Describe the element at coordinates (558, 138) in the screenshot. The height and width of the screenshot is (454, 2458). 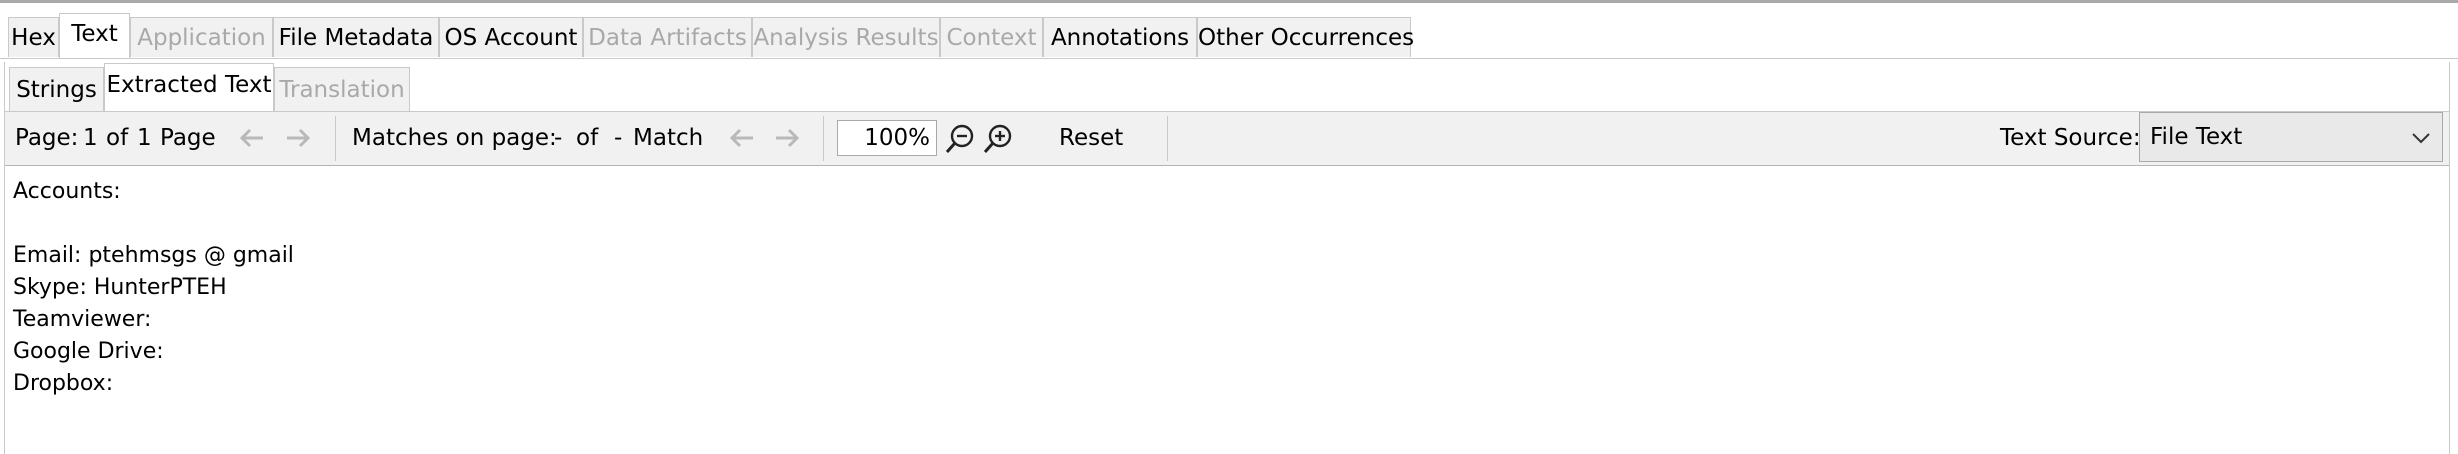
I see `match-current: -` at that location.